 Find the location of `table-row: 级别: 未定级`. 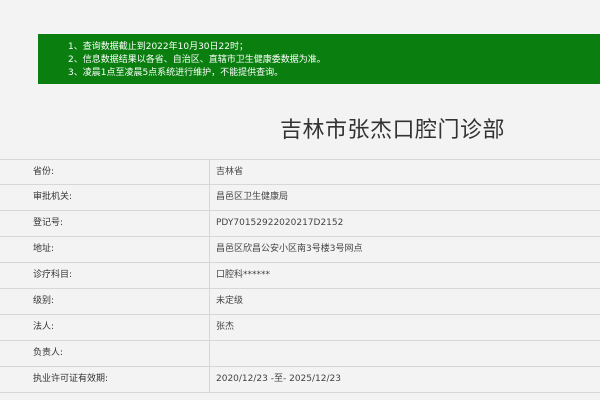

table-row: 级别: 未定级 is located at coordinates (300, 302).